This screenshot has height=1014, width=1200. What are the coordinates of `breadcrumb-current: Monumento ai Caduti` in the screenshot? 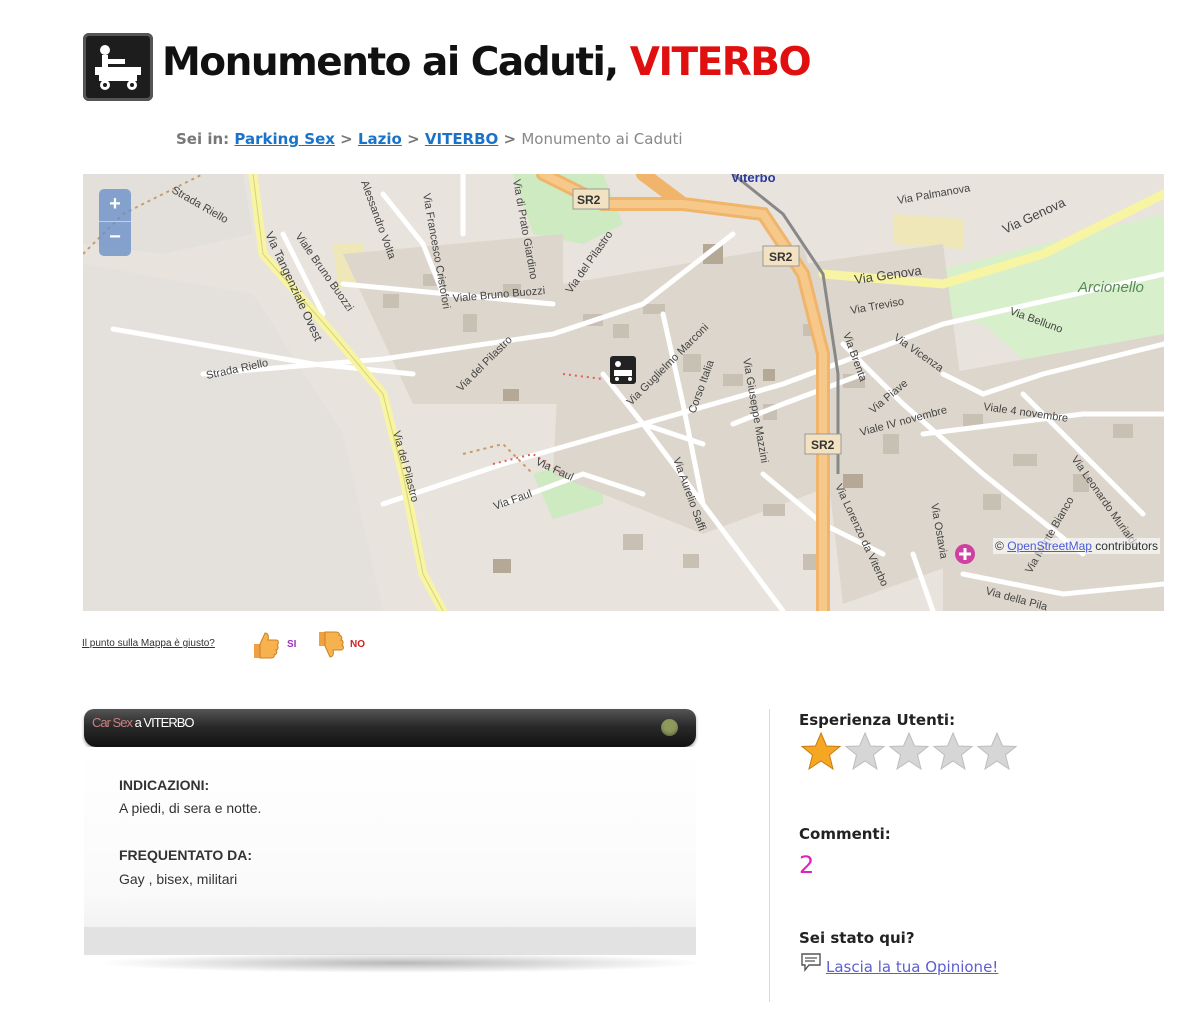 It's located at (602, 139).